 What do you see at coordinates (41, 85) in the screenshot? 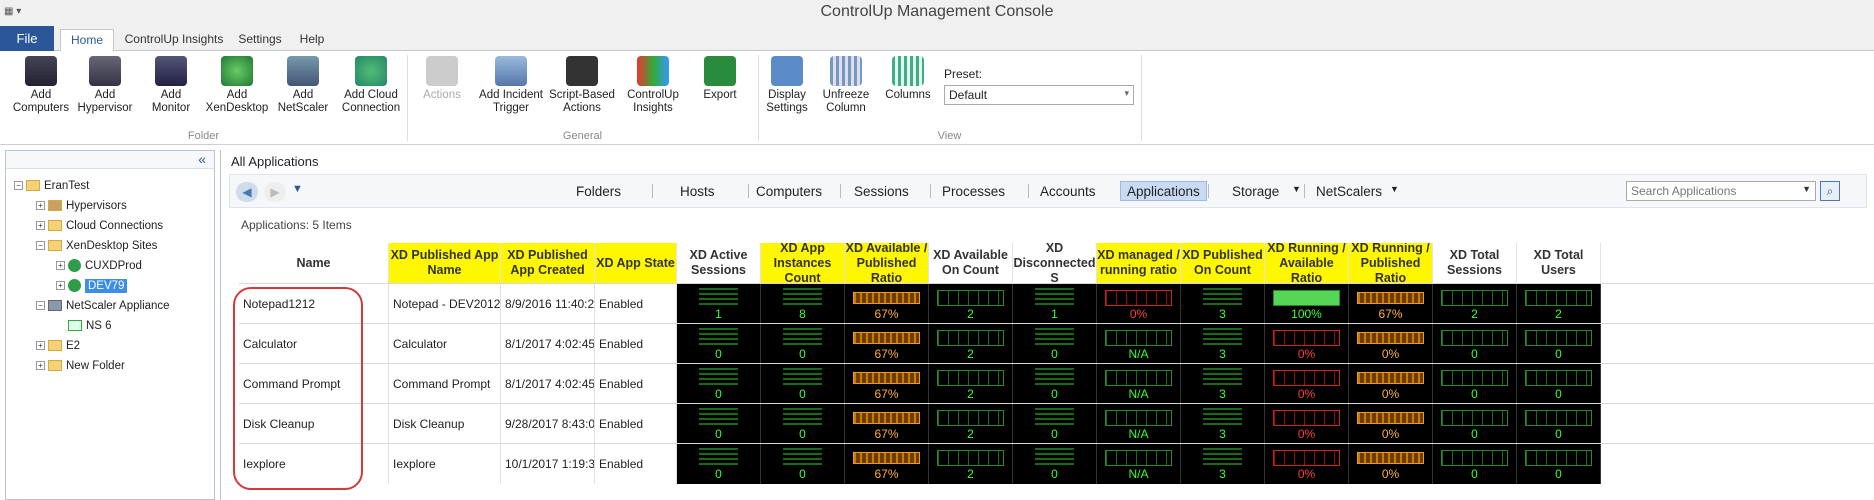
I see `add-computers-button: Add Computers` at bounding box center [41, 85].